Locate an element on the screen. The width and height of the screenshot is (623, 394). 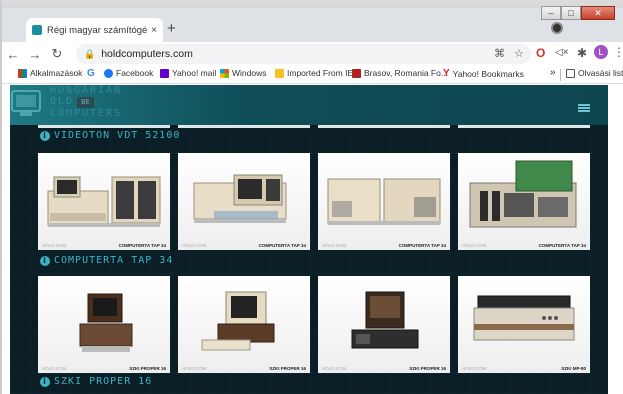
bookmark-yahoo-bookmarks: Y Yahoo! Bookmarks is located at coordinates (483, 73).